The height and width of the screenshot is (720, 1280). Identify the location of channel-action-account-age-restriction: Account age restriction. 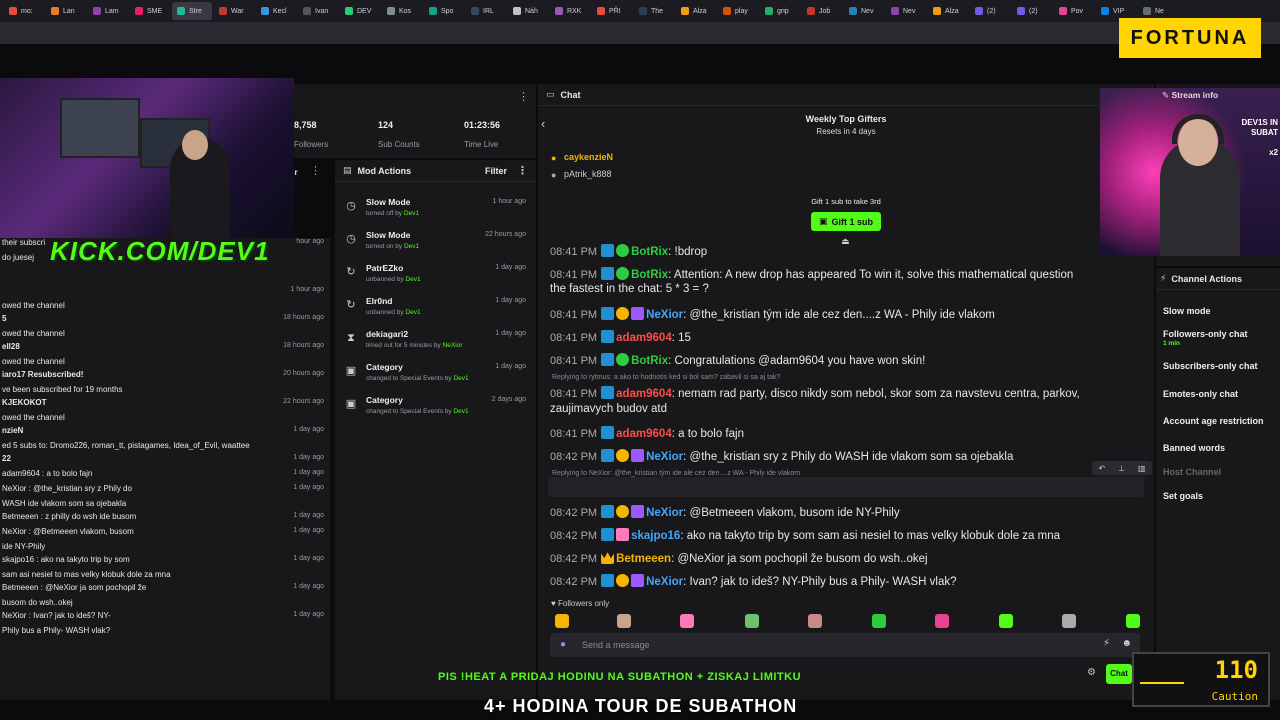
(1213, 421).